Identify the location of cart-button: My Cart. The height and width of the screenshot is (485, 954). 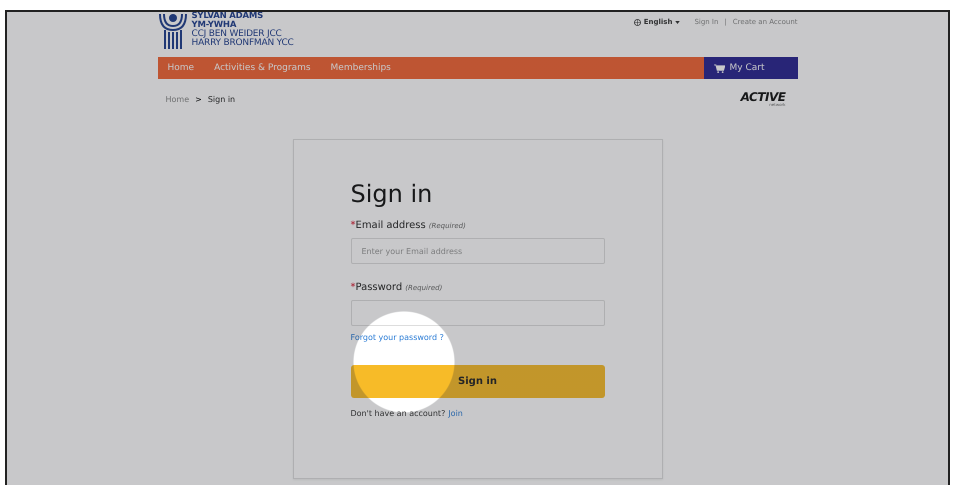
(751, 68).